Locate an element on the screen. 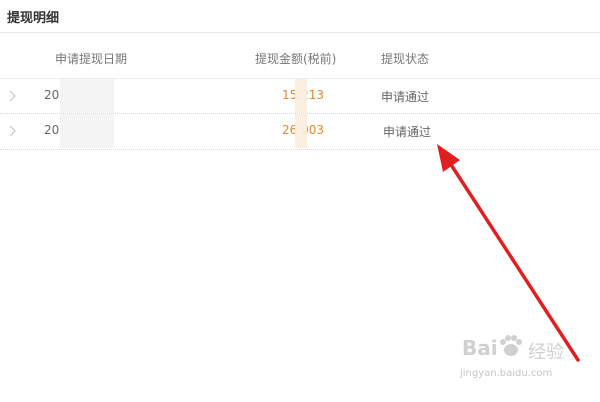 The height and width of the screenshot is (402, 600). watermark-brand: Bai is located at coordinates (480, 348).